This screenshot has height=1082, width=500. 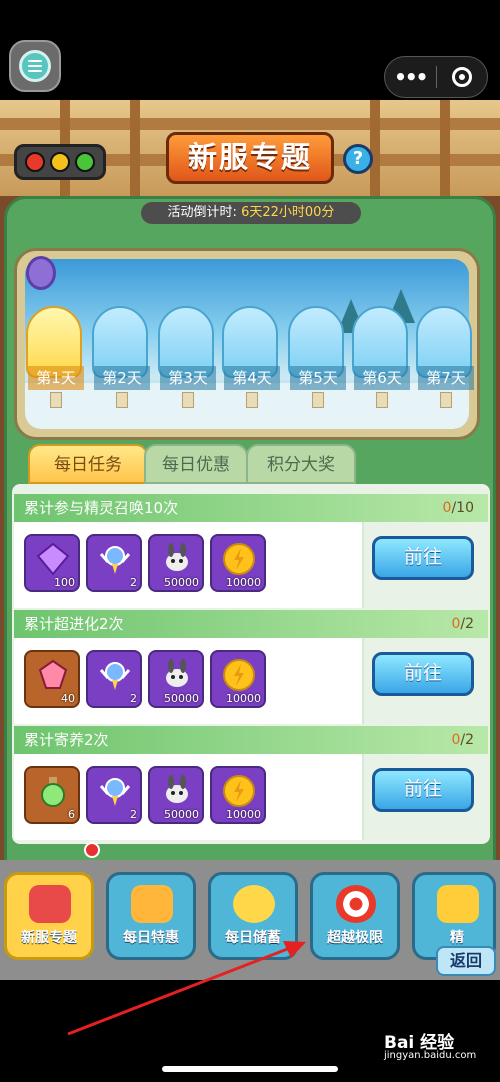 What do you see at coordinates (251, 357) in the screenshot?
I see `day-4-button: 第4天` at bounding box center [251, 357].